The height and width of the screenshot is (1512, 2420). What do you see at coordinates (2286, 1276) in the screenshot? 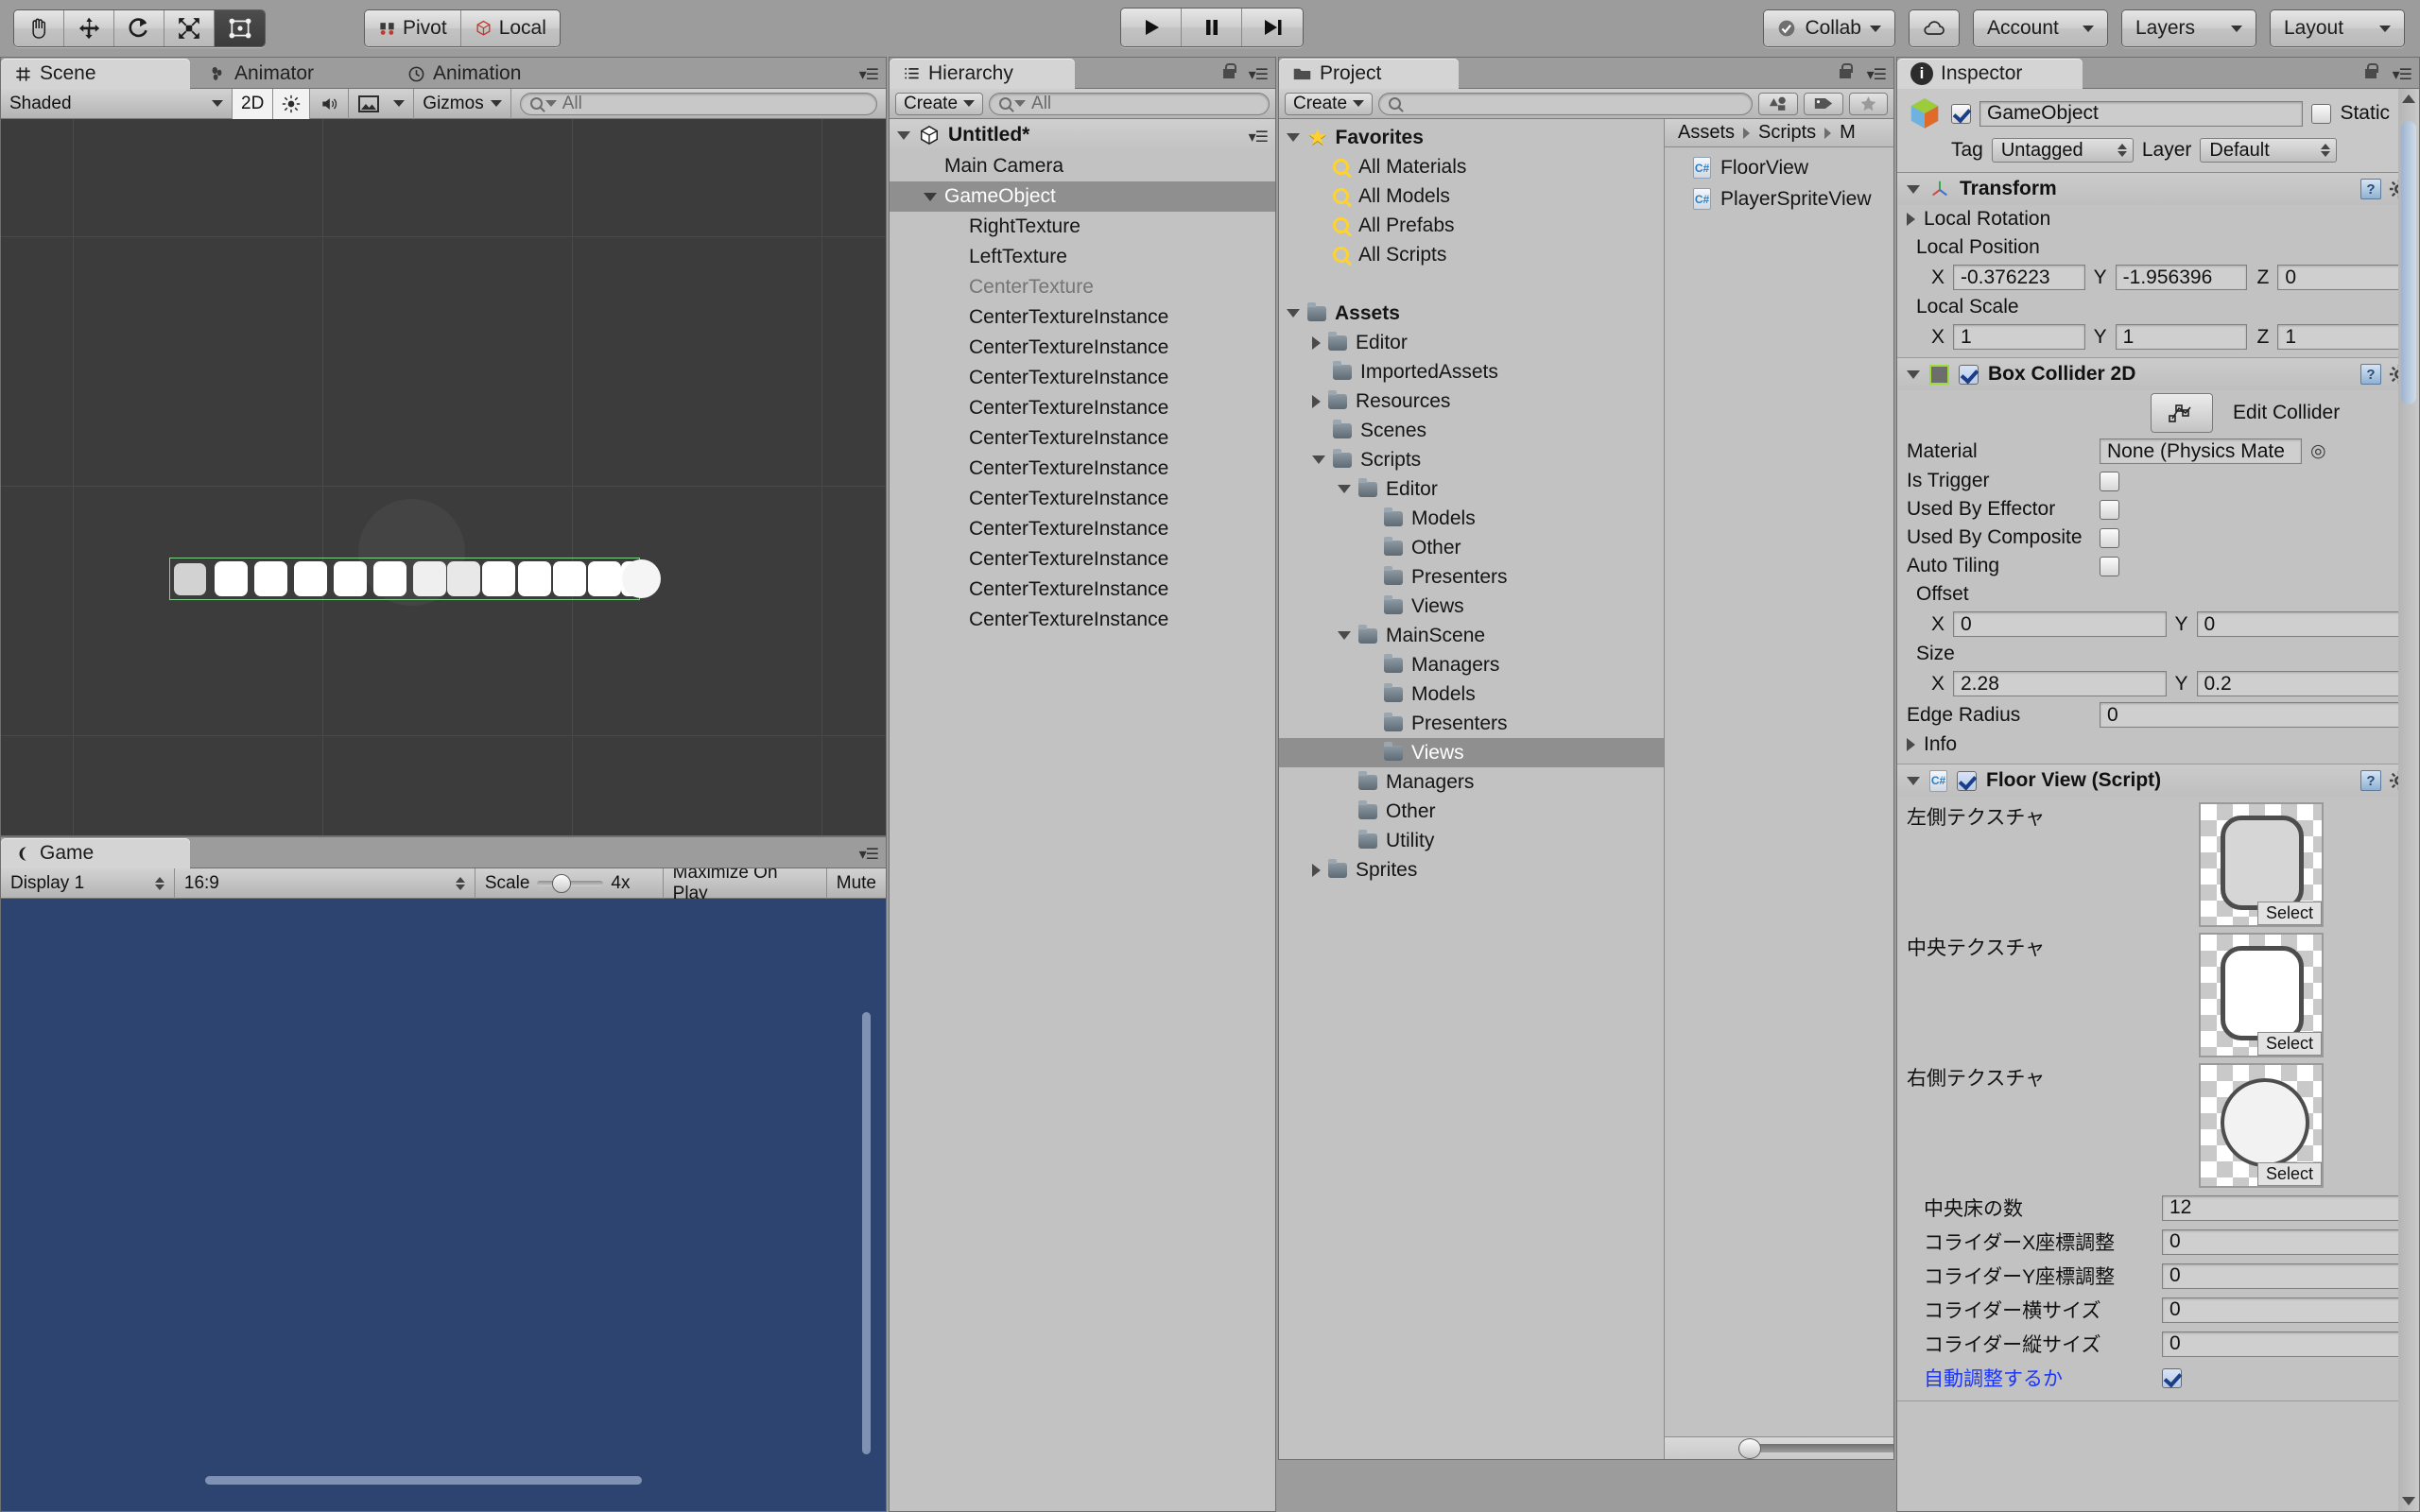
I see `collider-y-input: 0` at bounding box center [2286, 1276].